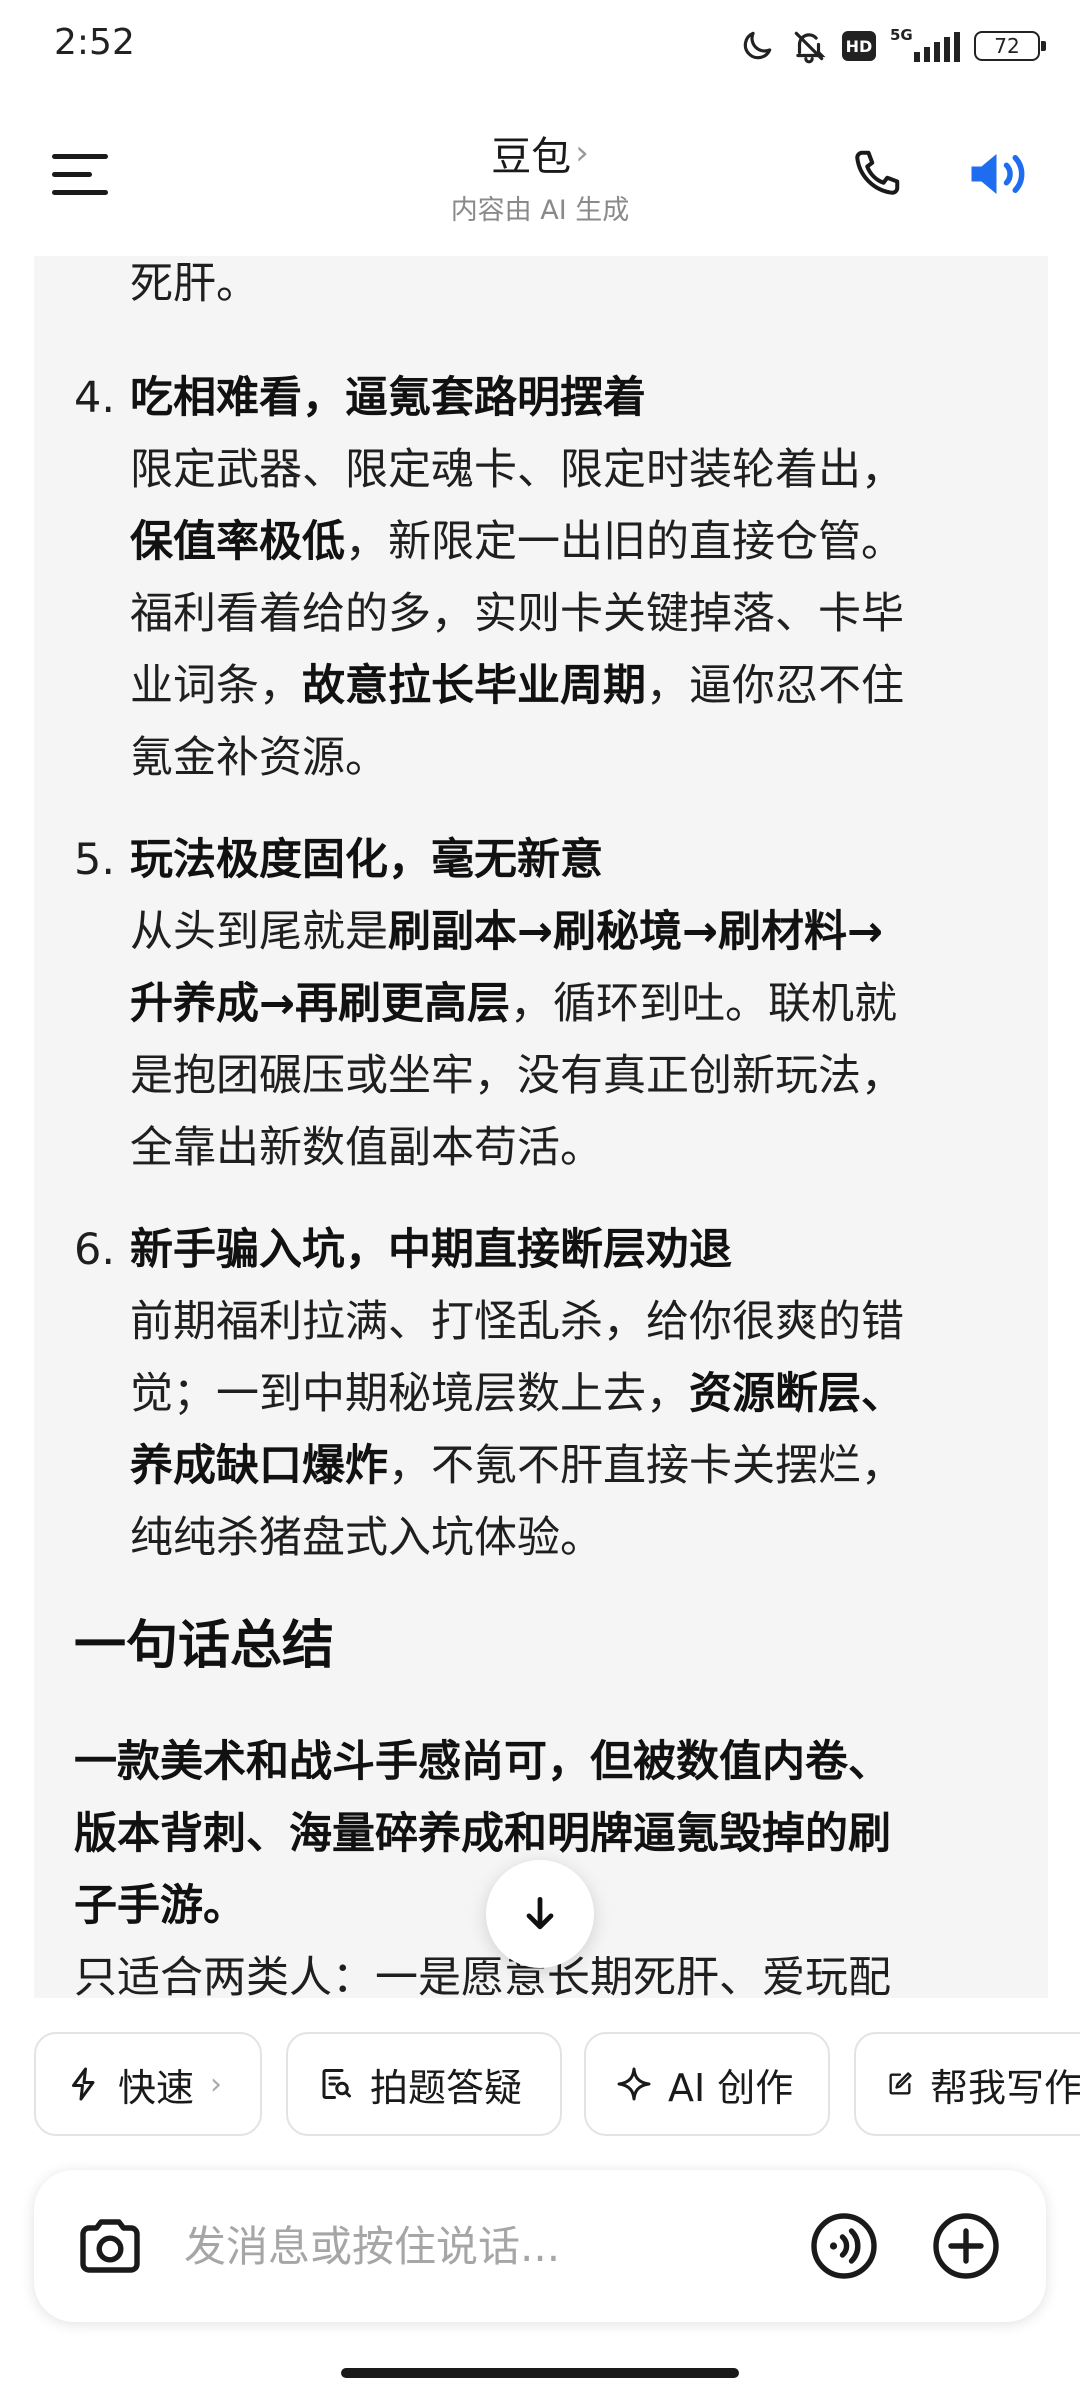 The image size is (1080, 2400). Describe the element at coordinates (388, 398) in the screenshot. I see `list-item-title: 吃相难看，逼氪套路明摆着` at that location.